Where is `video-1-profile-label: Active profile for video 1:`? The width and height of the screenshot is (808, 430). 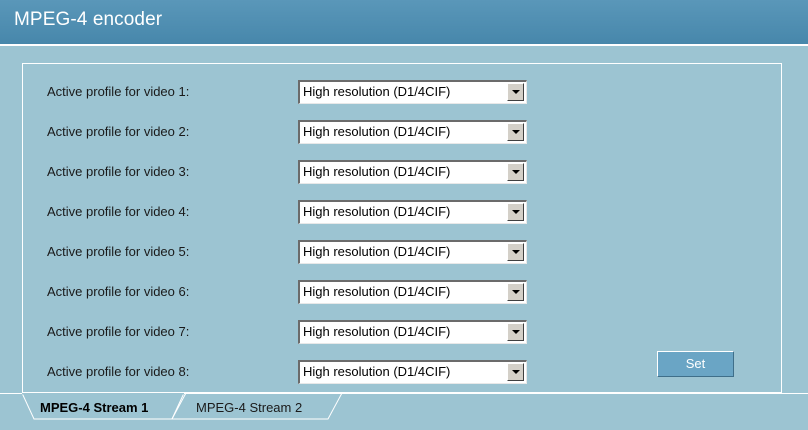
video-1-profile-label: Active profile for video 1: is located at coordinates (118, 91).